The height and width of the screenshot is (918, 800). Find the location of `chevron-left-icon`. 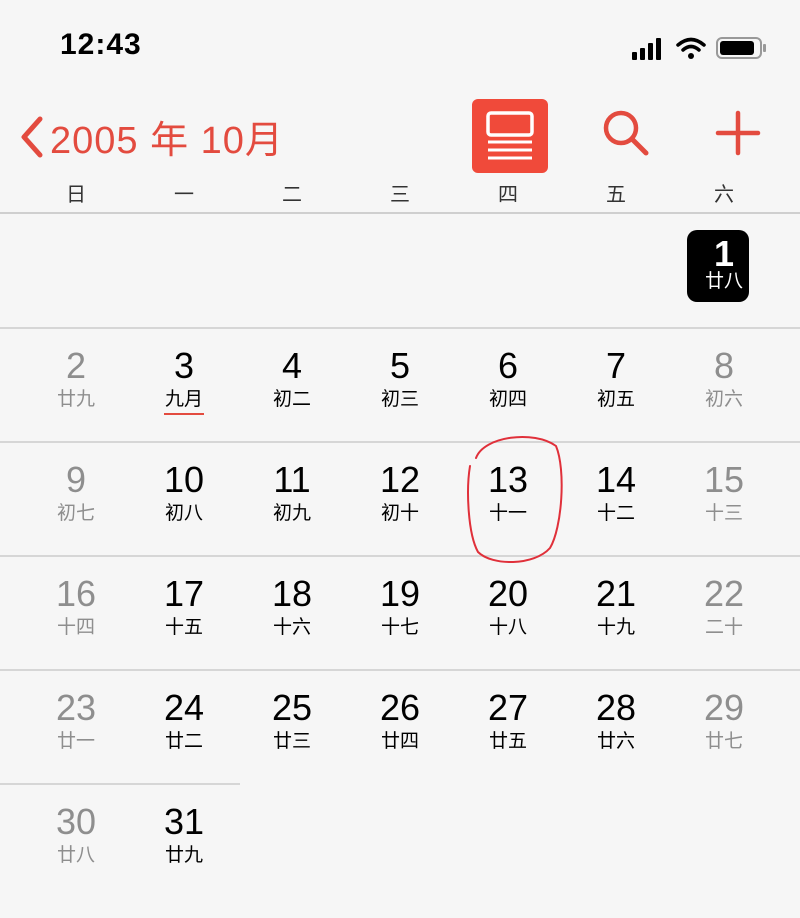

chevron-left-icon is located at coordinates (32, 136).